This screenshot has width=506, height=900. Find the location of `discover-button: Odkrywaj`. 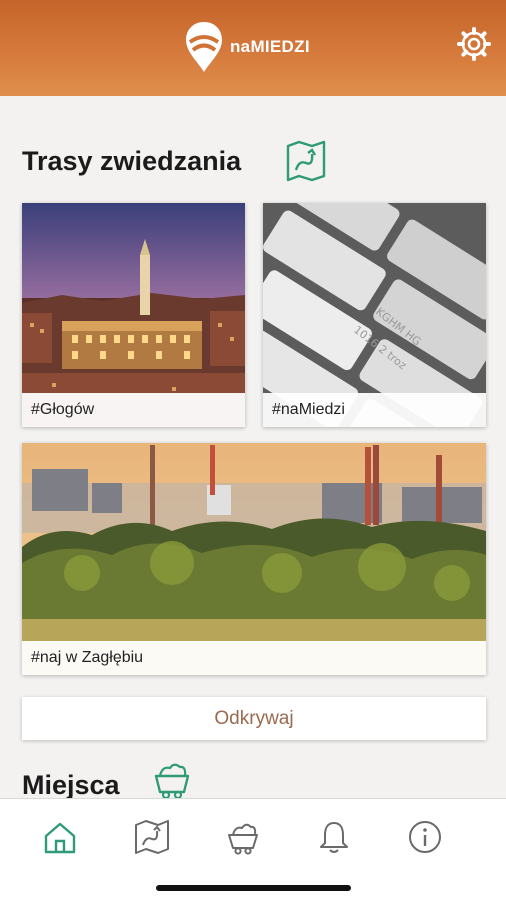

discover-button: Odkrywaj is located at coordinates (254, 718).